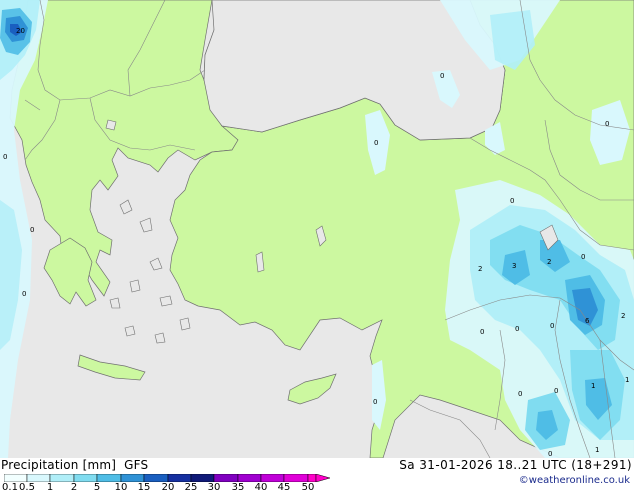 Image resolution: width=634 pixels, height=493 pixels. I want to click on legend-tick-label: 35, so click(238, 487).